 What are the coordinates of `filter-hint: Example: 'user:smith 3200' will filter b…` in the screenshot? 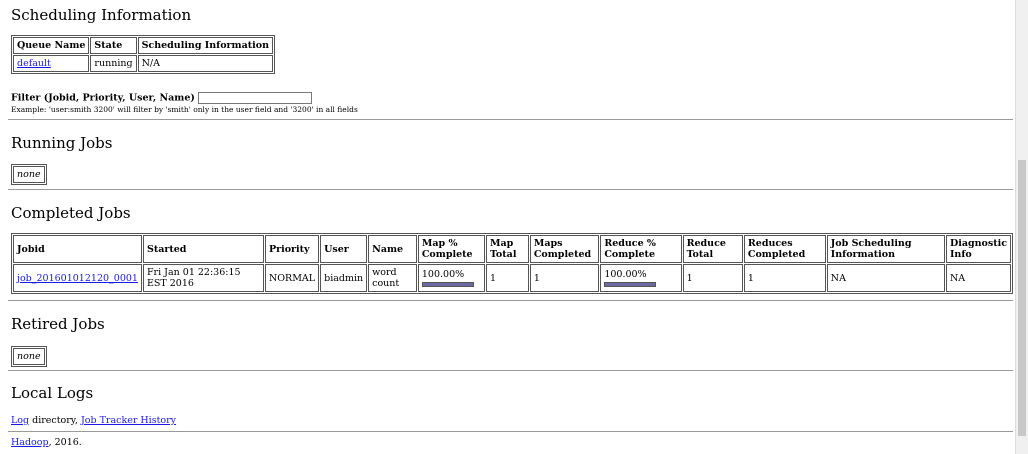 It's located at (184, 109).